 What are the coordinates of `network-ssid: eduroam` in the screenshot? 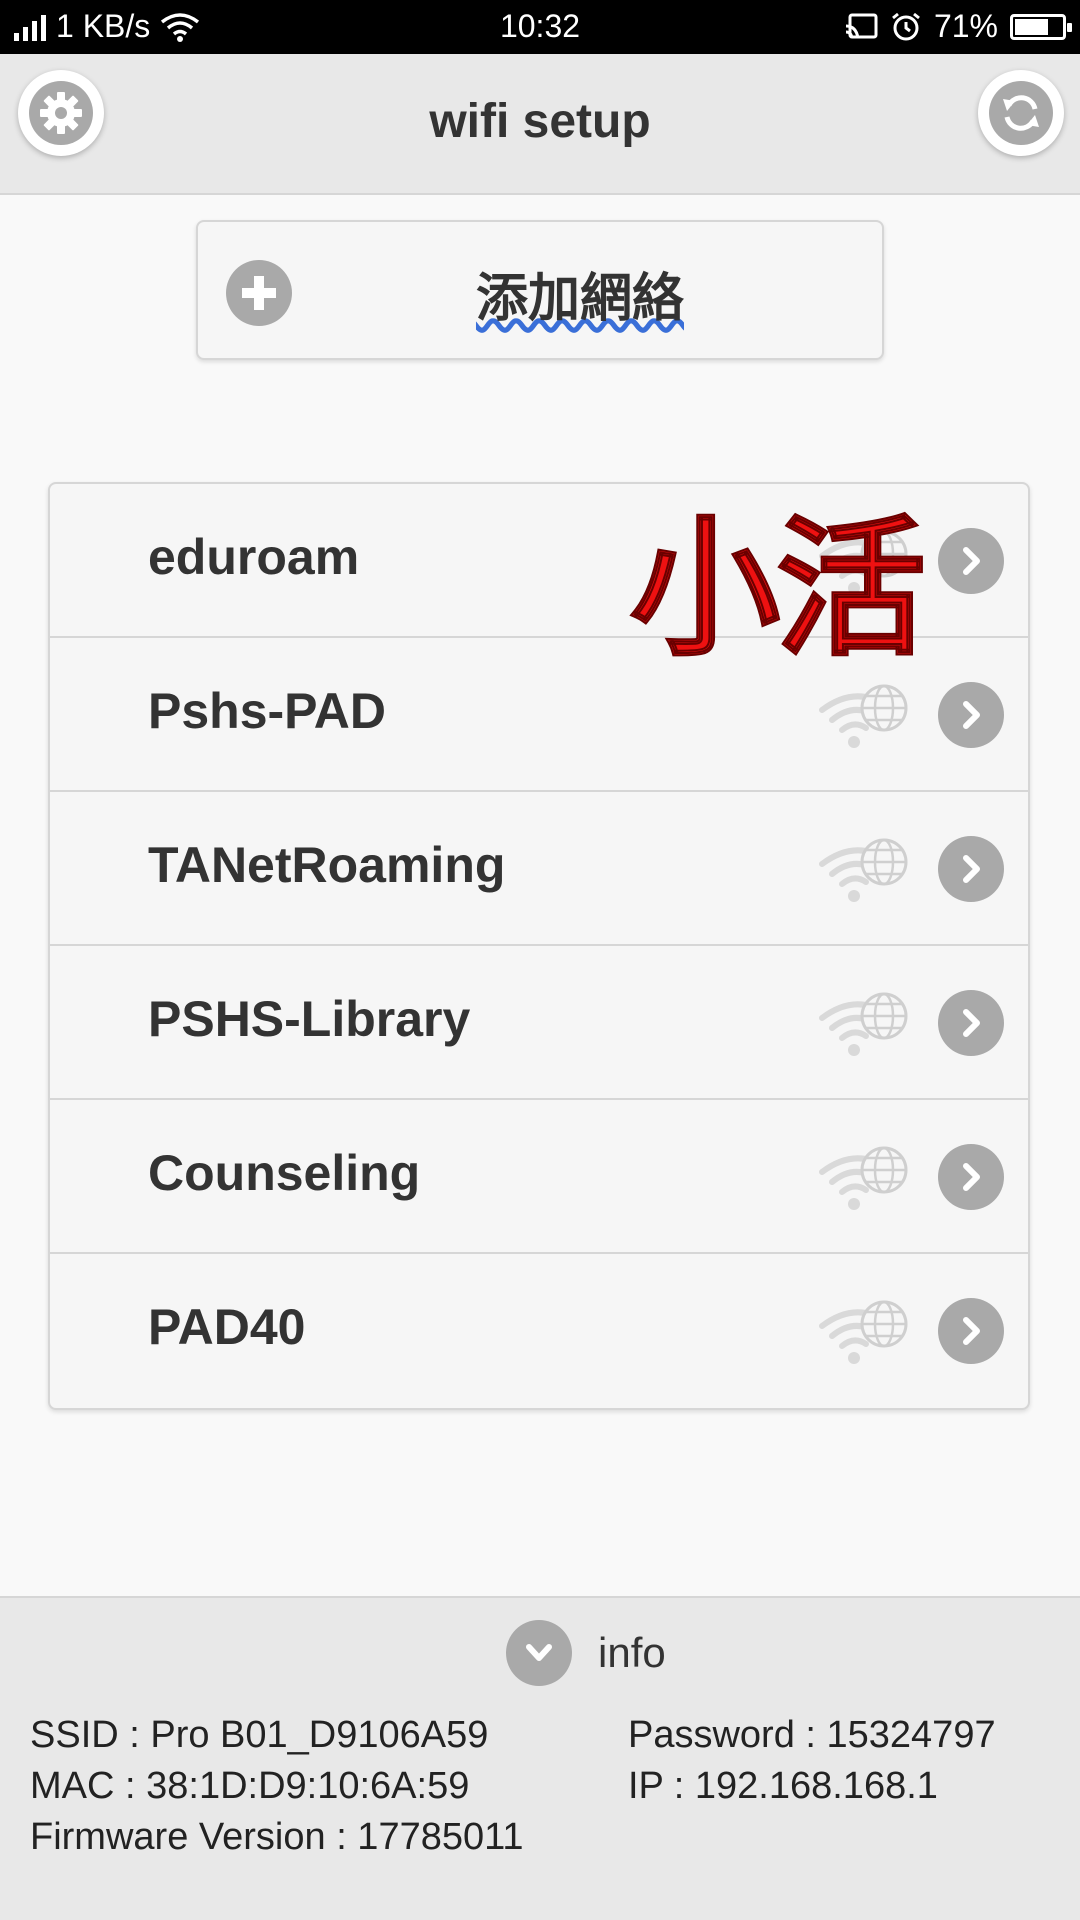 It's located at (254, 557).